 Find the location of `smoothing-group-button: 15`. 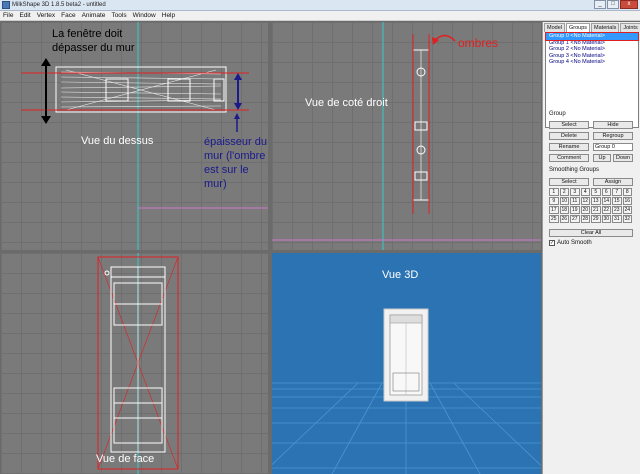

smoothing-group-button: 15 is located at coordinates (617, 201).